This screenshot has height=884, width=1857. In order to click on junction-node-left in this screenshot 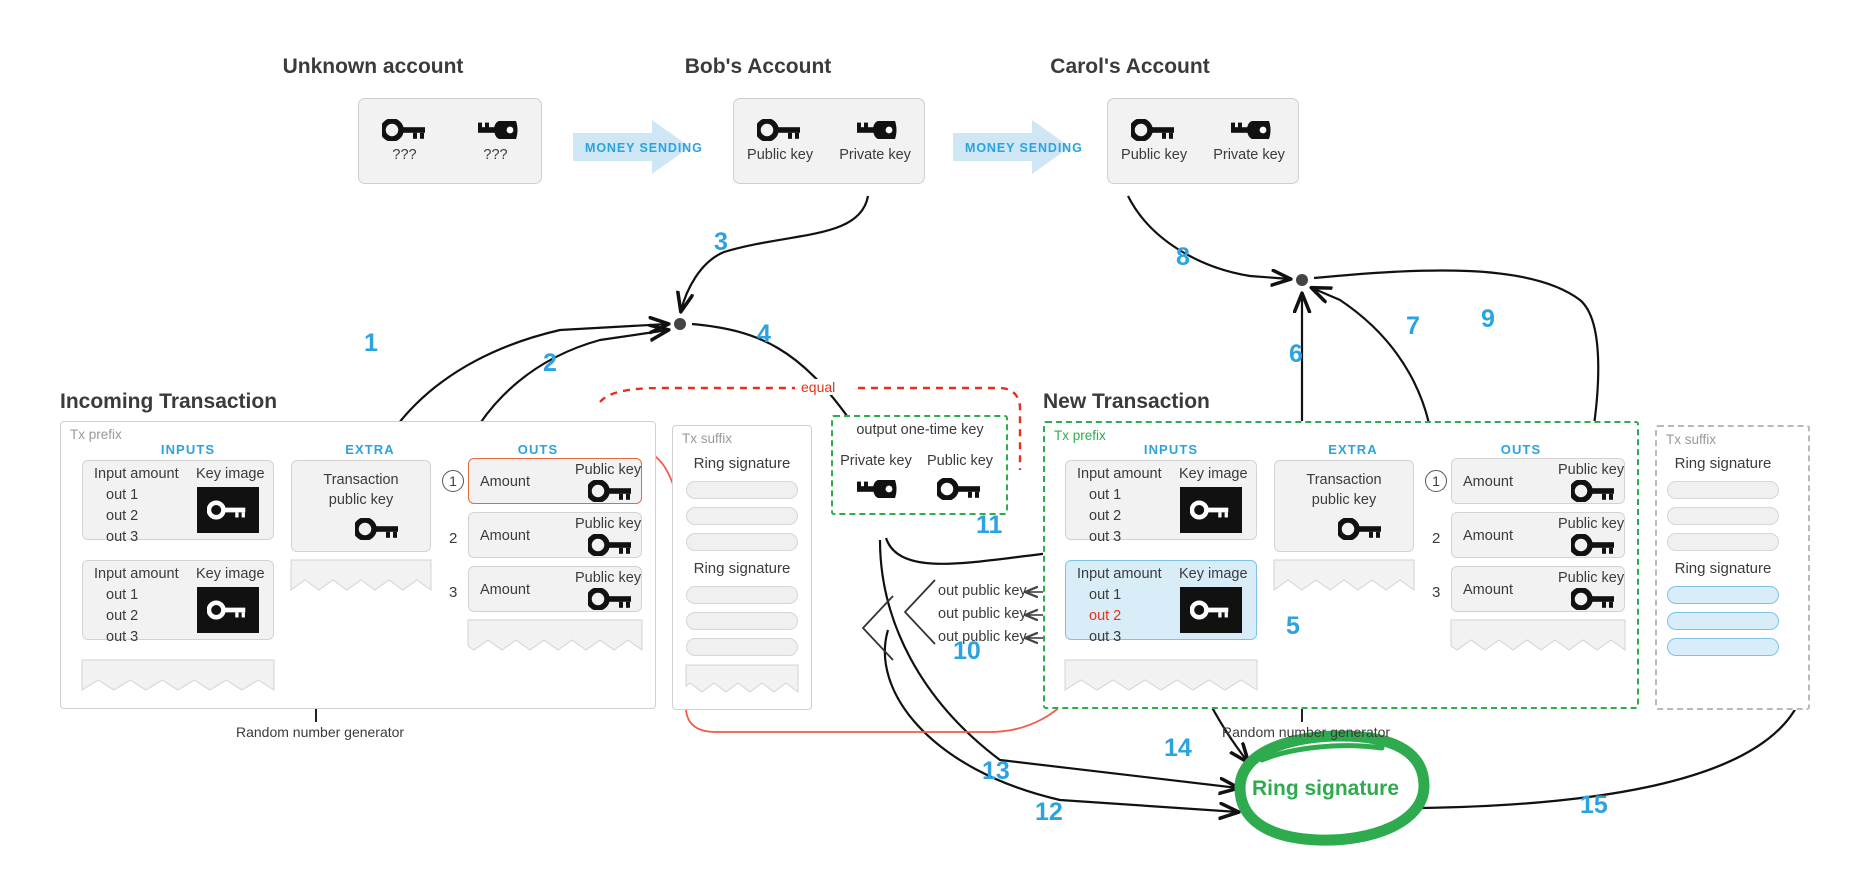, I will do `click(680, 324)`.